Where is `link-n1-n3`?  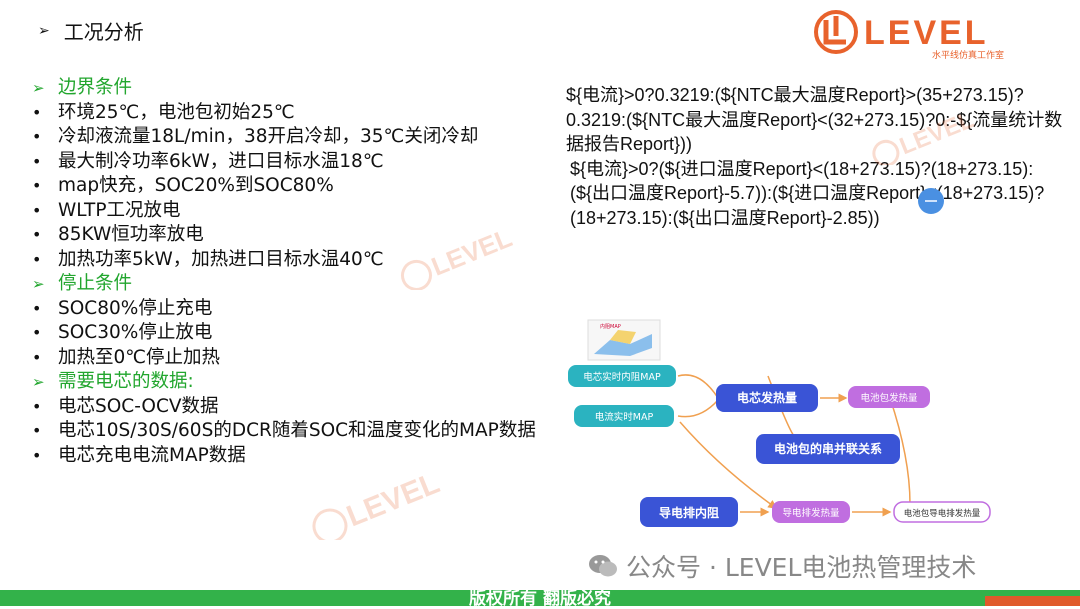
link-n1-n3 is located at coordinates (698, 386).